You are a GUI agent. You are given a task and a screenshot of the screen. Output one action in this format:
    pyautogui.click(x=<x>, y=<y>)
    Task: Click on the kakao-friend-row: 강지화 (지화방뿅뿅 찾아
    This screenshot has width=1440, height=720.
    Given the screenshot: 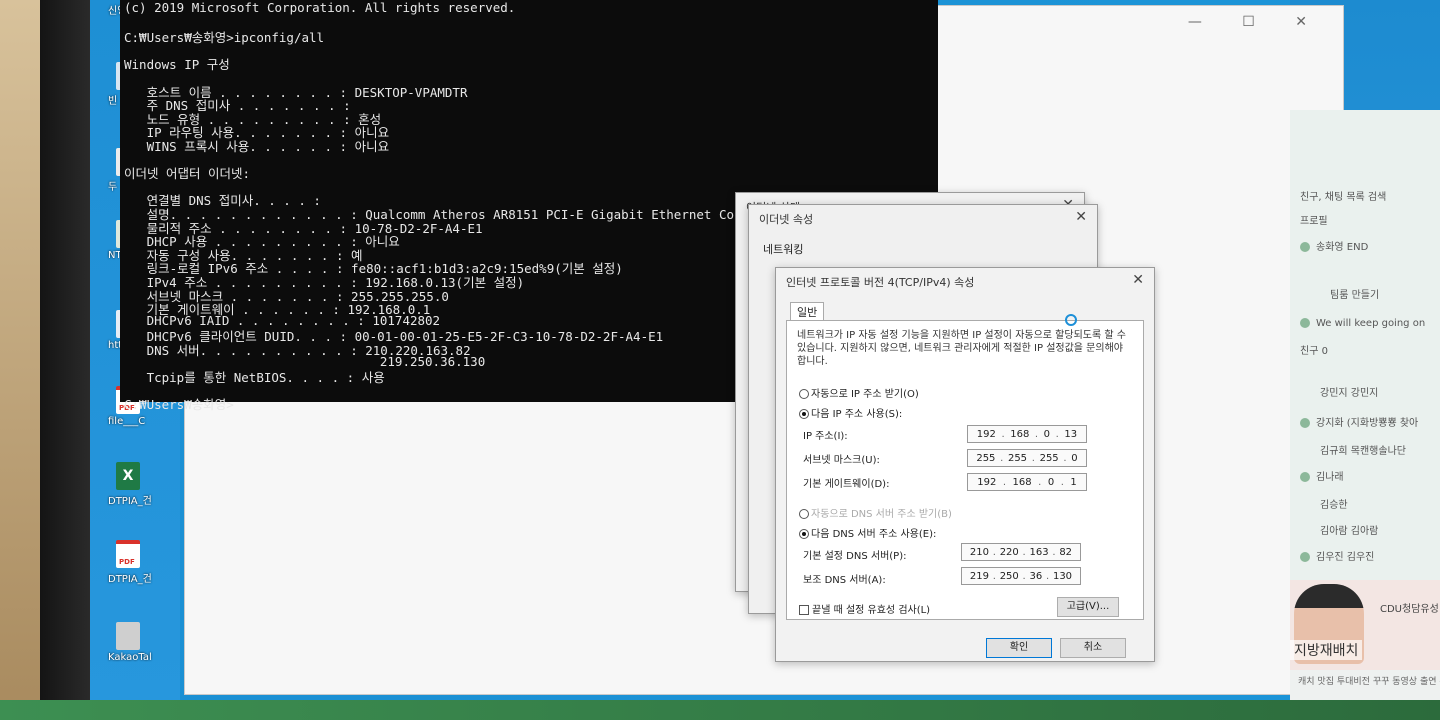 What is the action you would take?
    pyautogui.click(x=1359, y=421)
    